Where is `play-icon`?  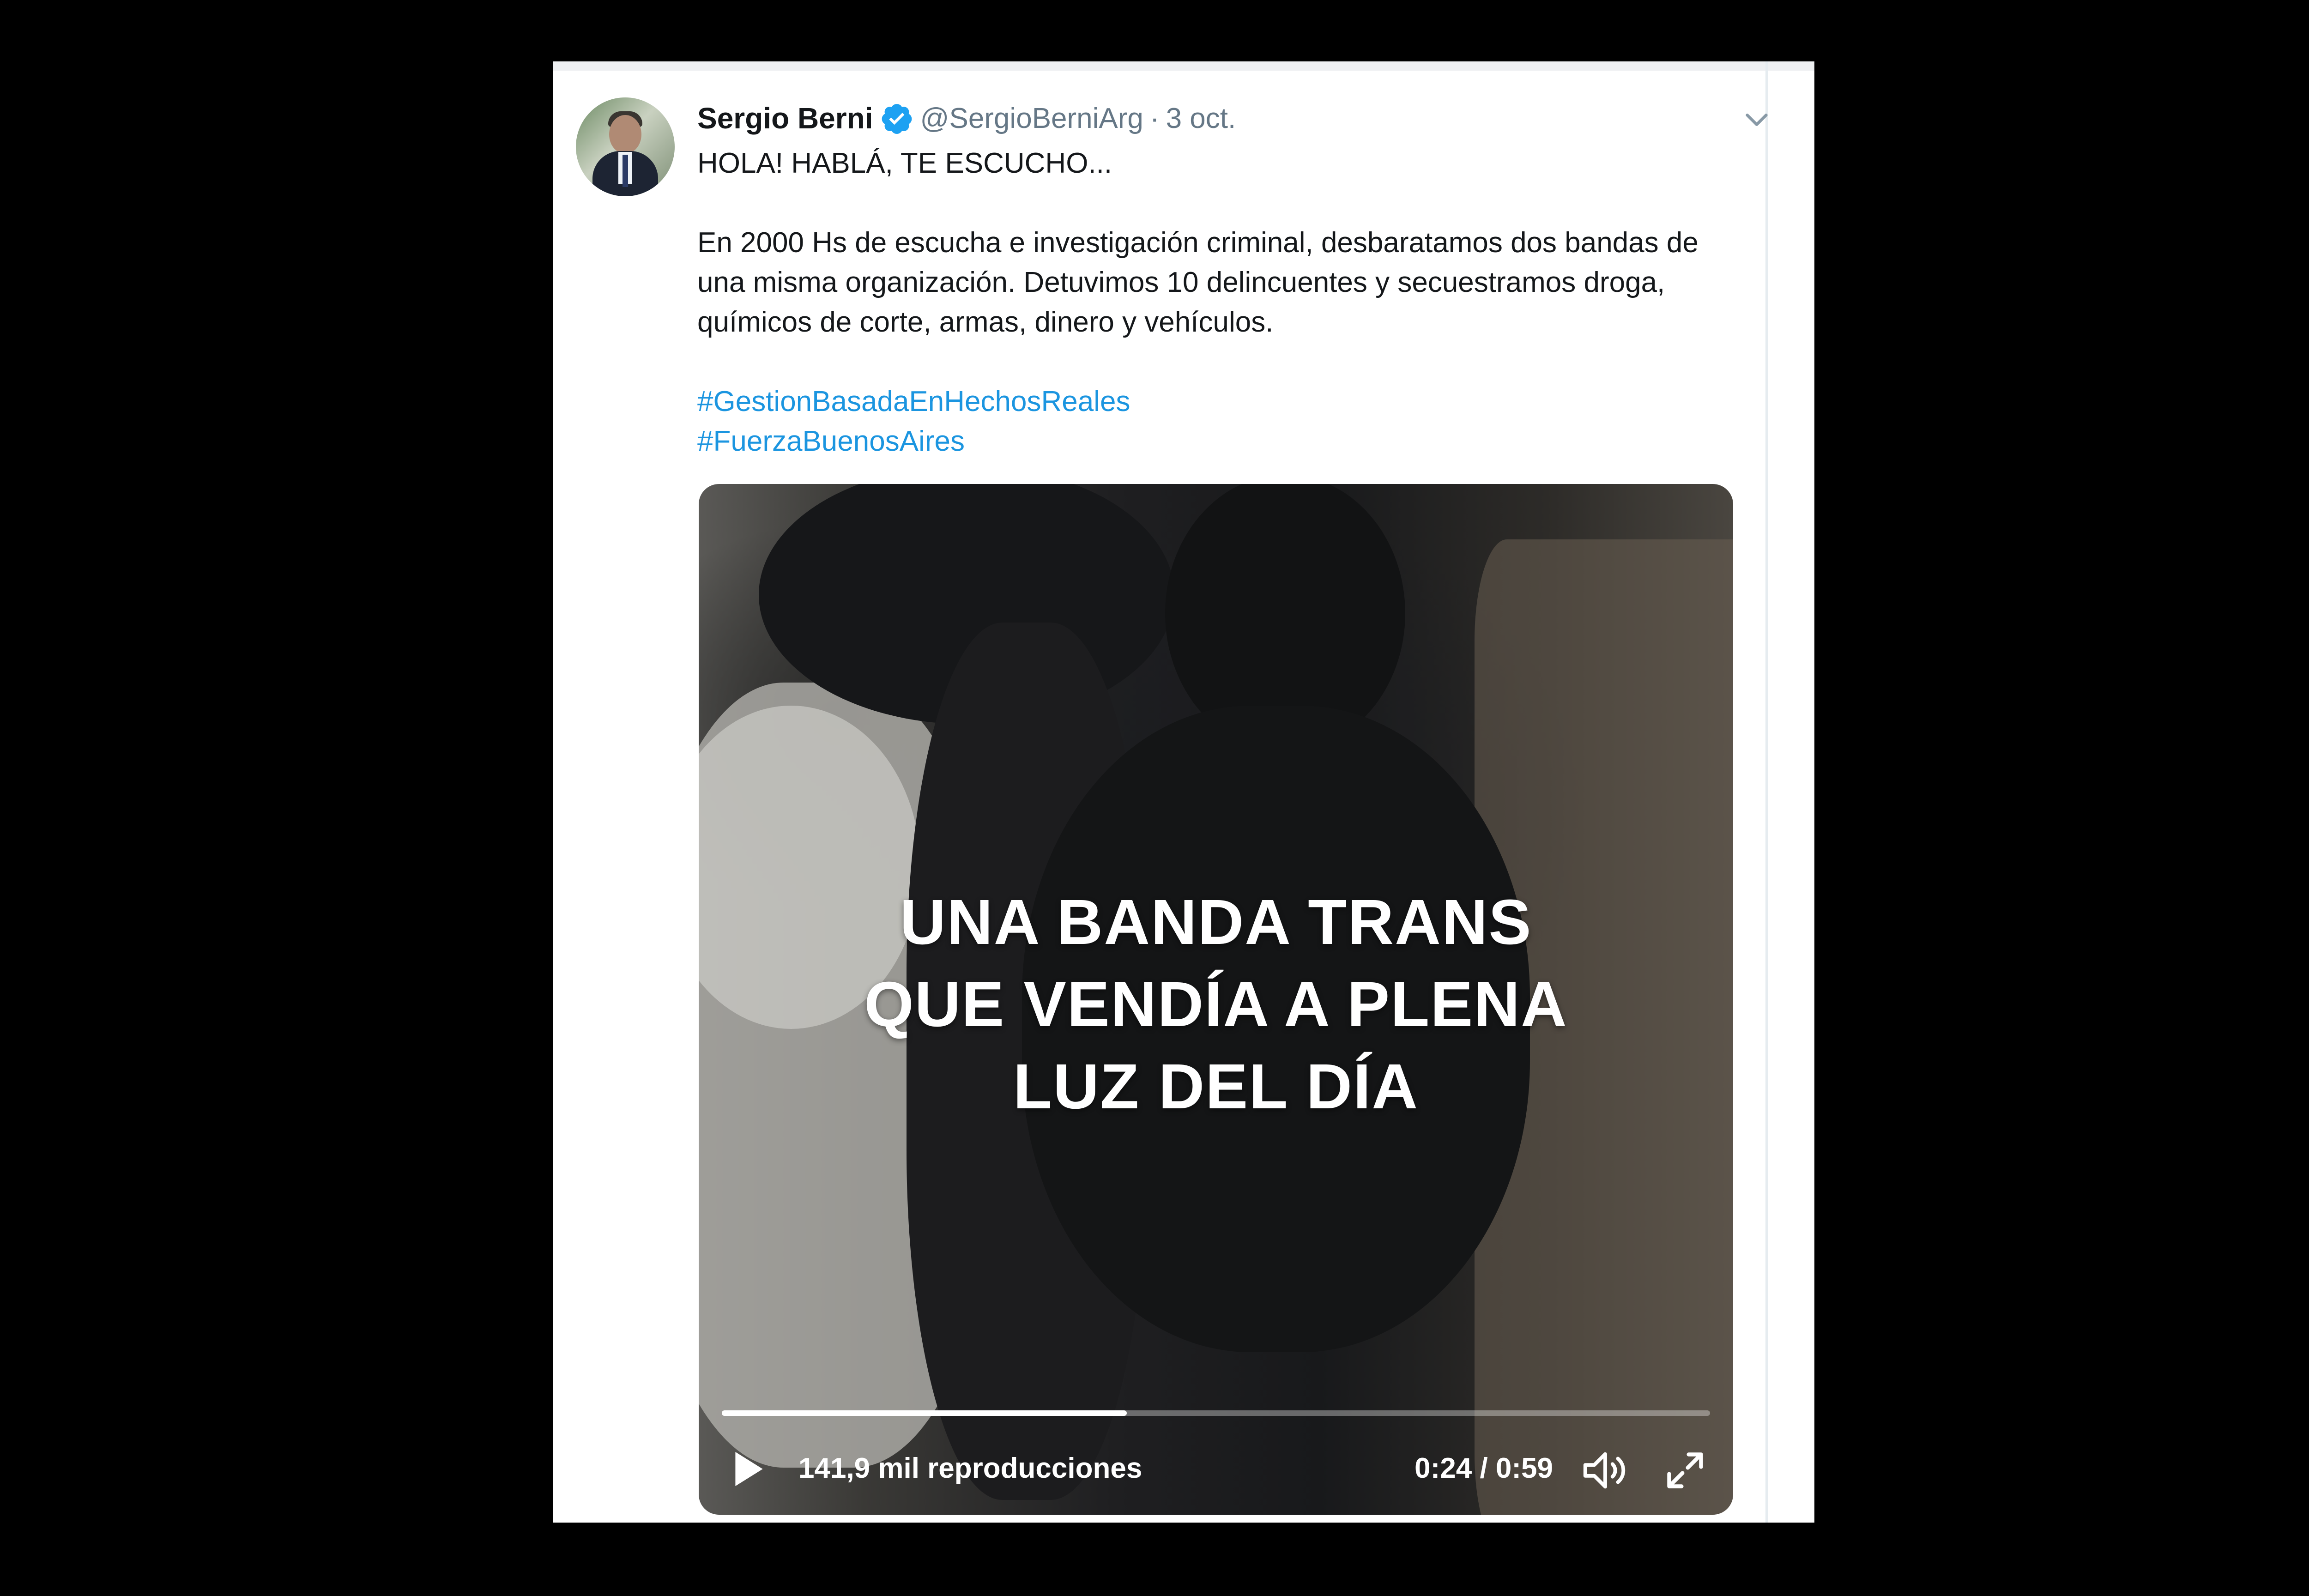 play-icon is located at coordinates (749, 1469).